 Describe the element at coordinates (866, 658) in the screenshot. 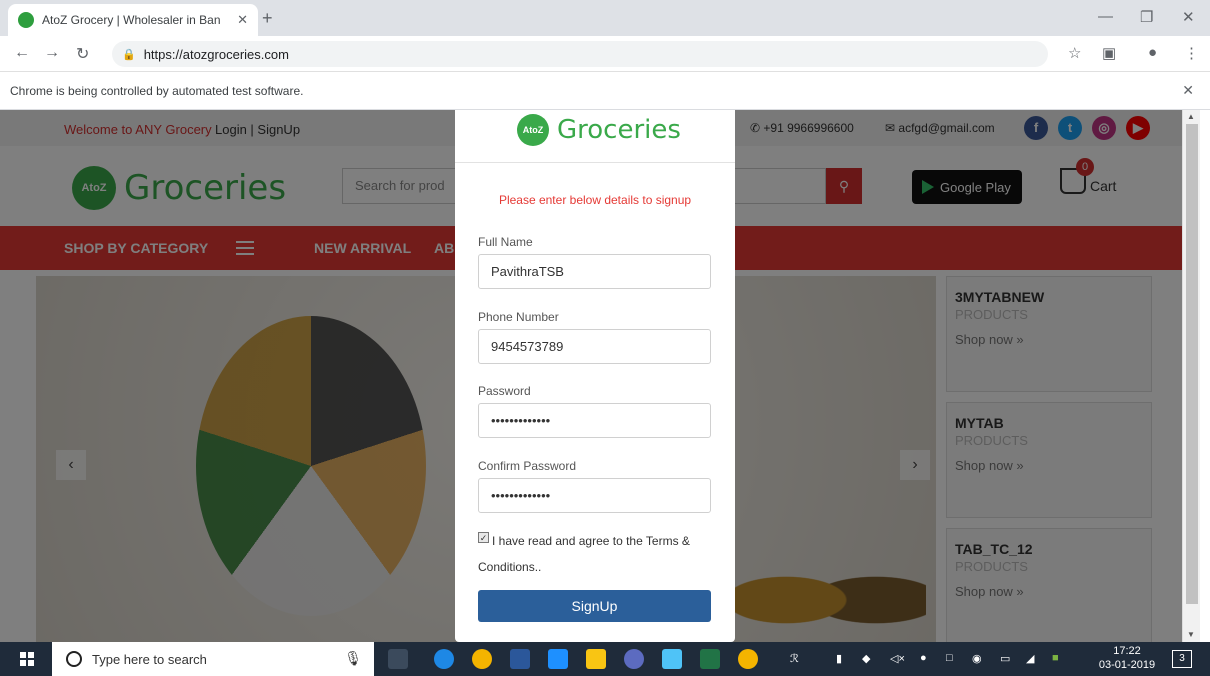

I see `network-icon: ◆` at that location.